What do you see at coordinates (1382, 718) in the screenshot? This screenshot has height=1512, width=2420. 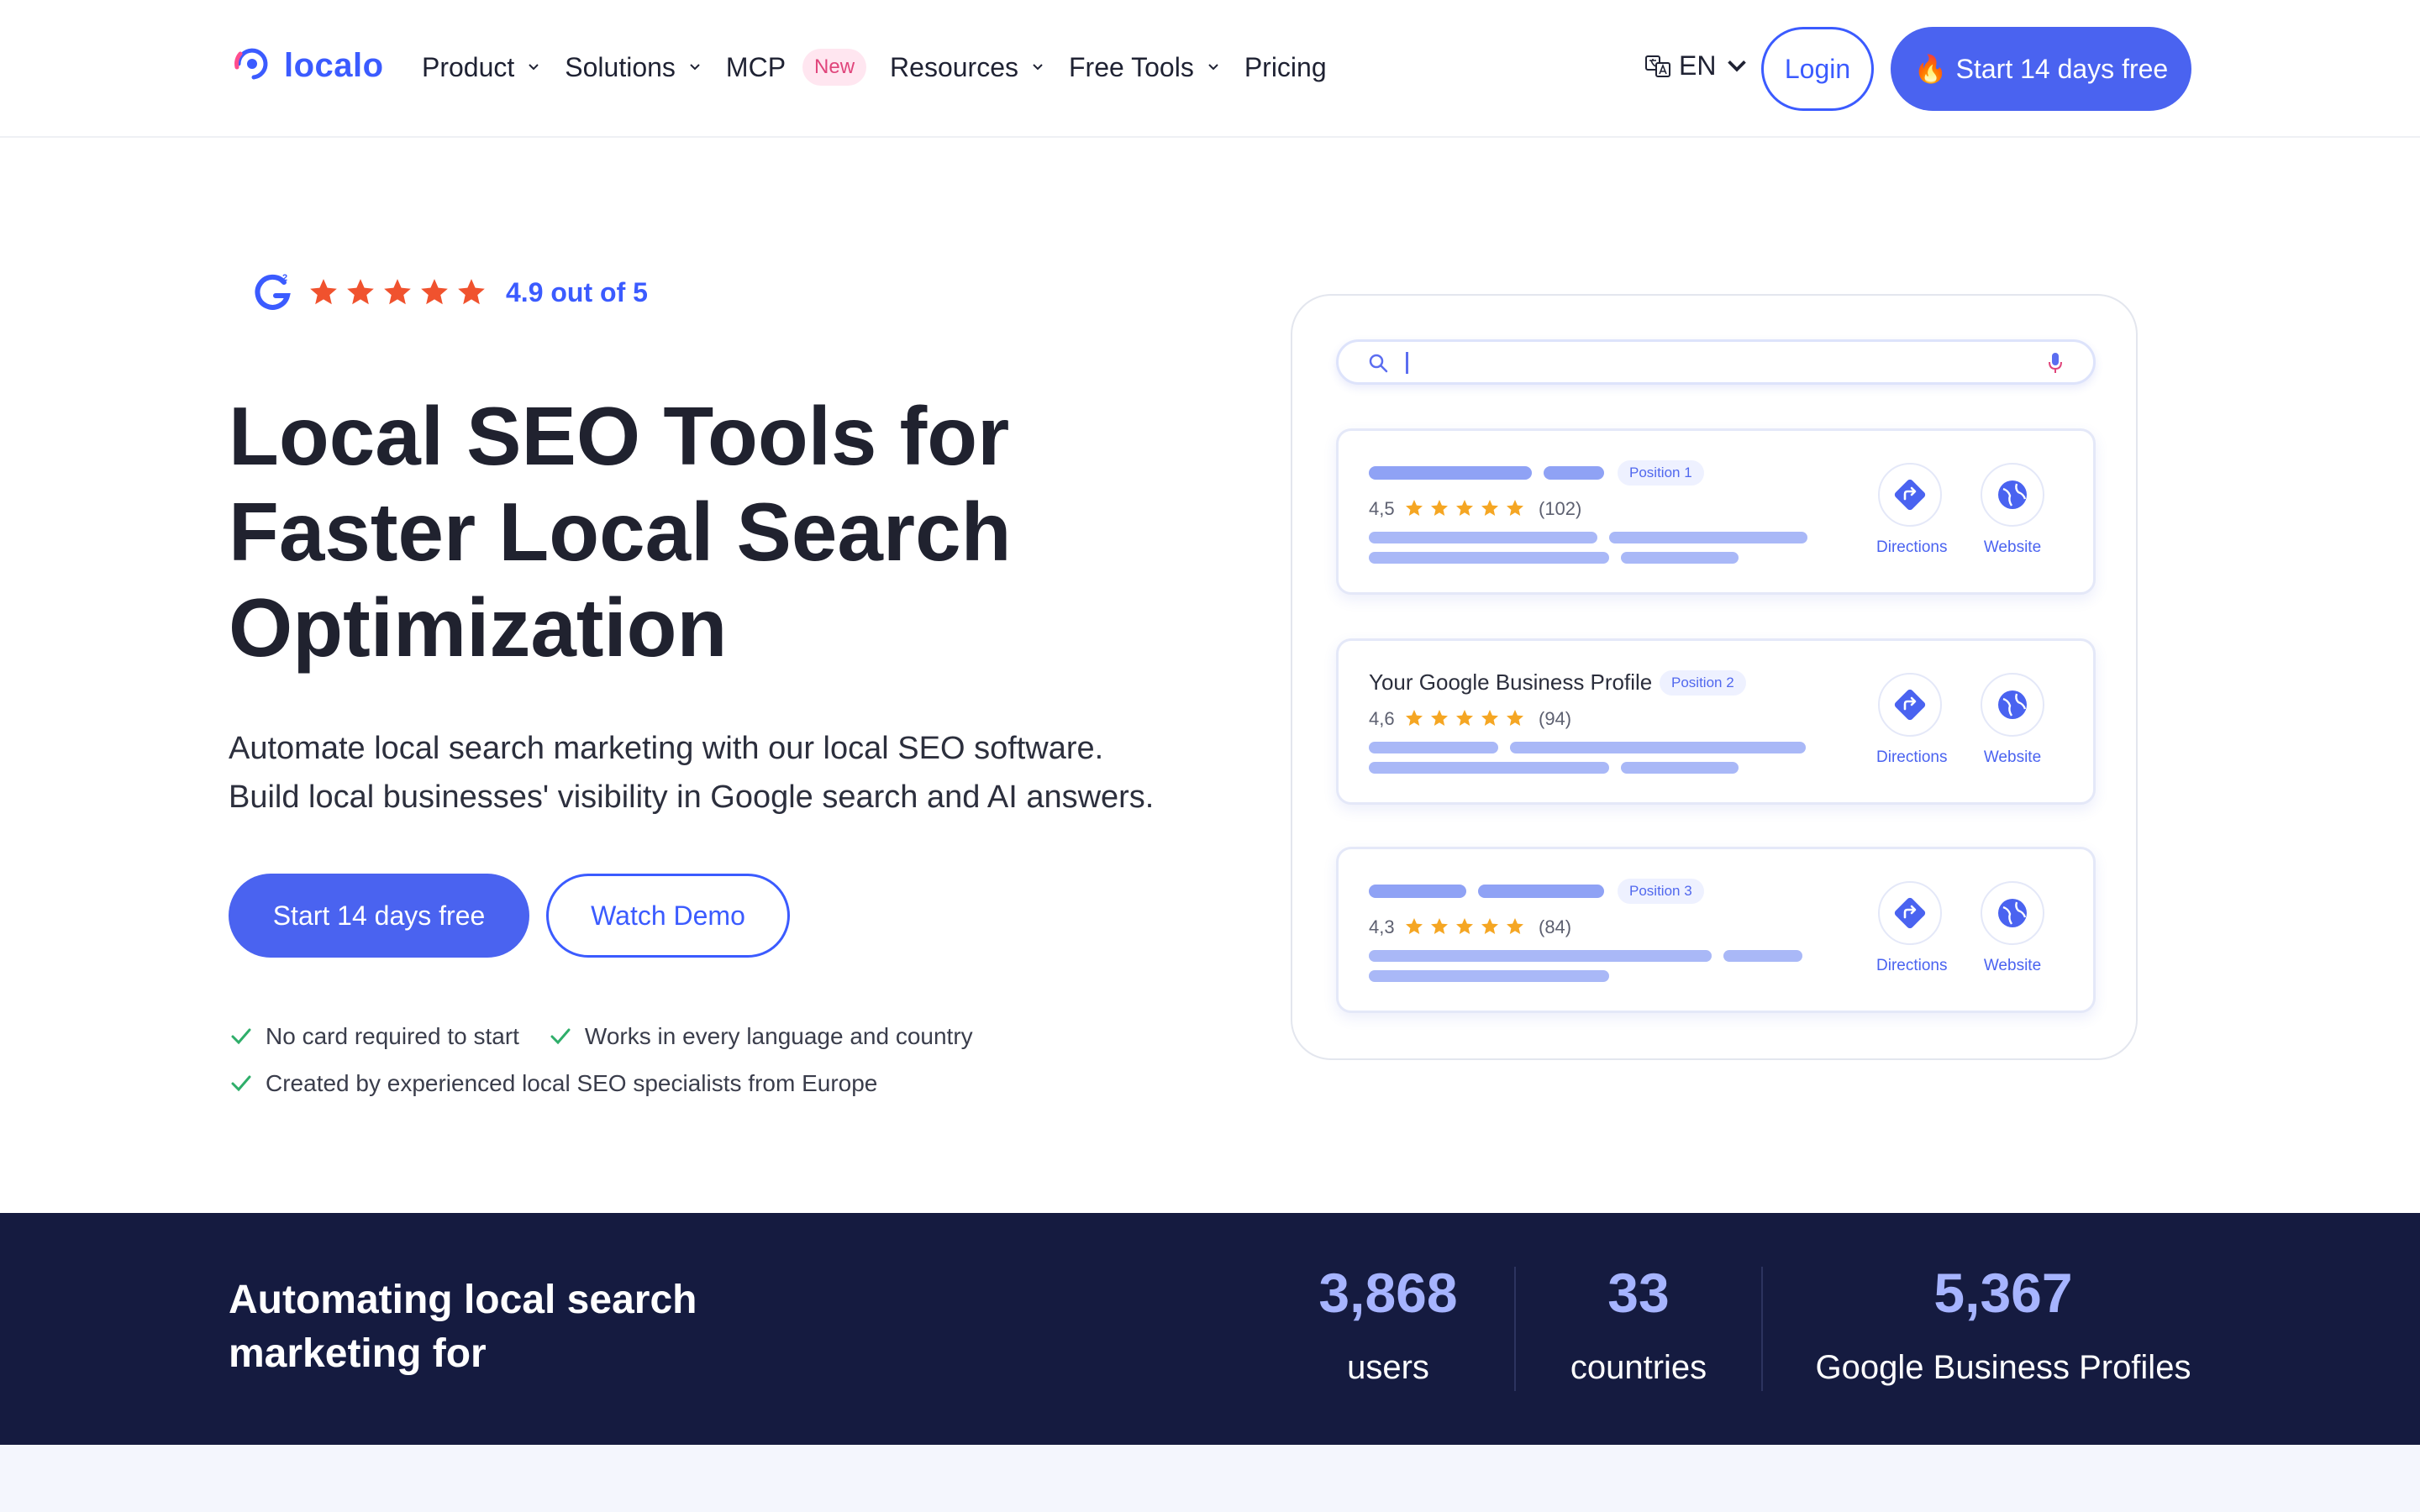 I see `rating-value: 4,6` at bounding box center [1382, 718].